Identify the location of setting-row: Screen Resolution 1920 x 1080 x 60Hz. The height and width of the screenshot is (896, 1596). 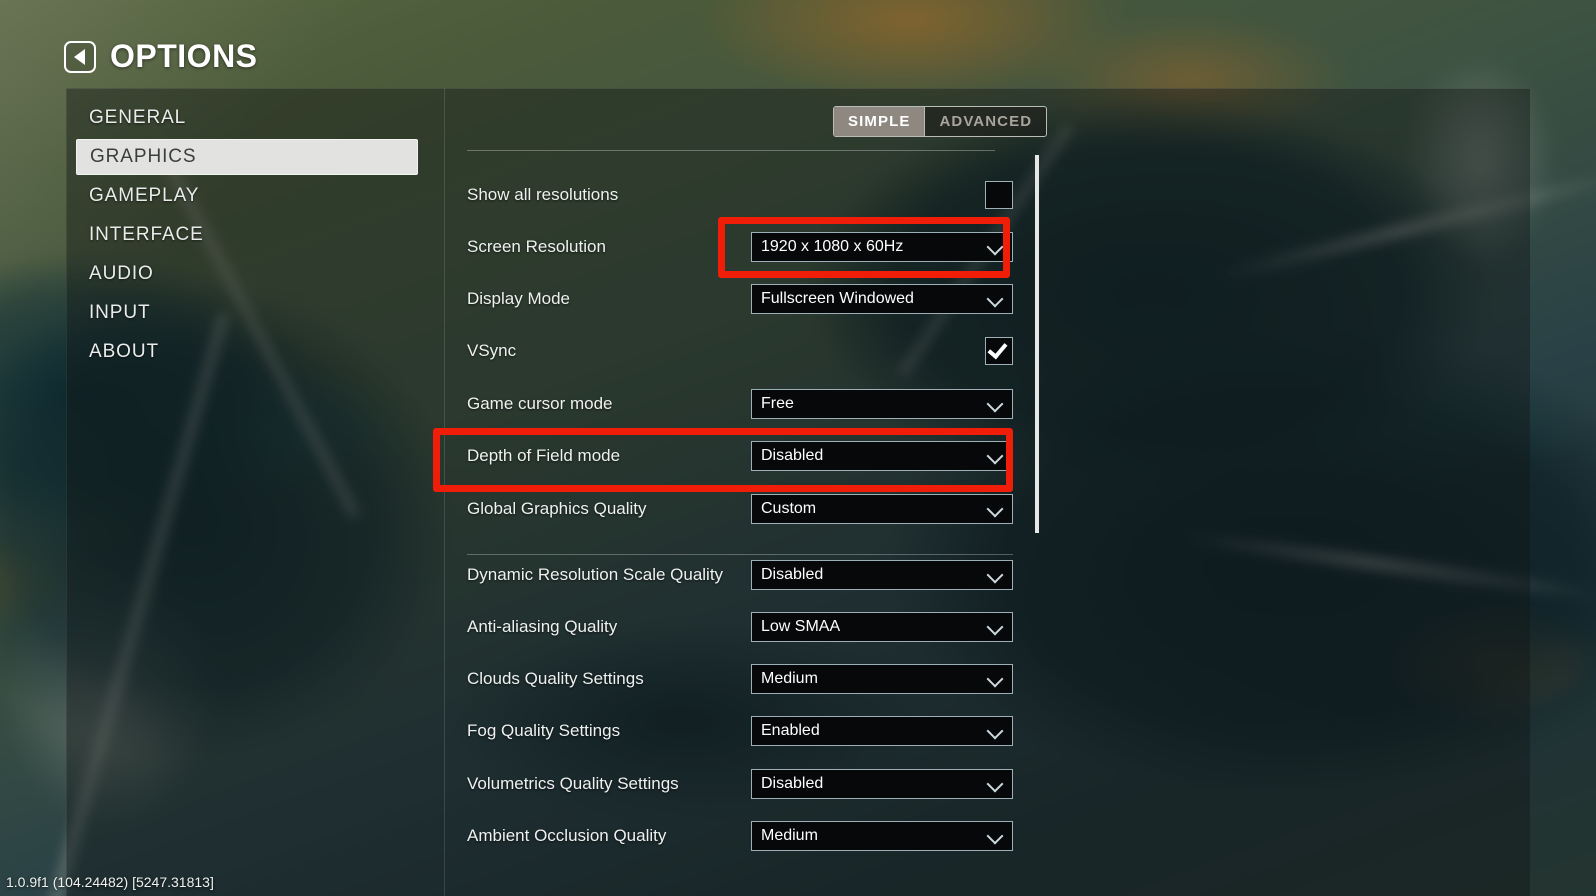
(740, 247).